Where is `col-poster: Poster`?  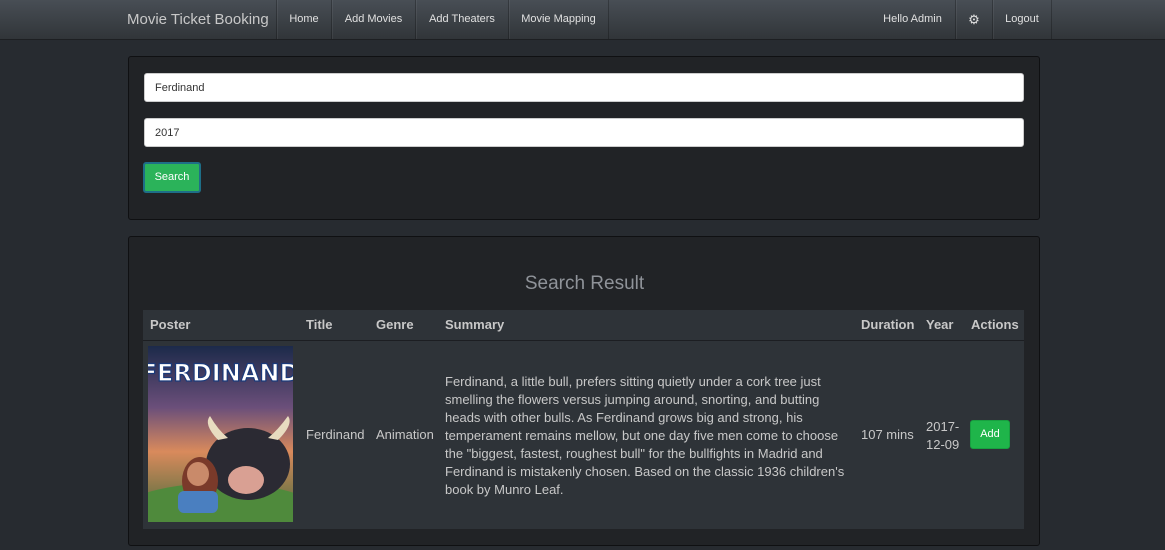 col-poster: Poster is located at coordinates (170, 324).